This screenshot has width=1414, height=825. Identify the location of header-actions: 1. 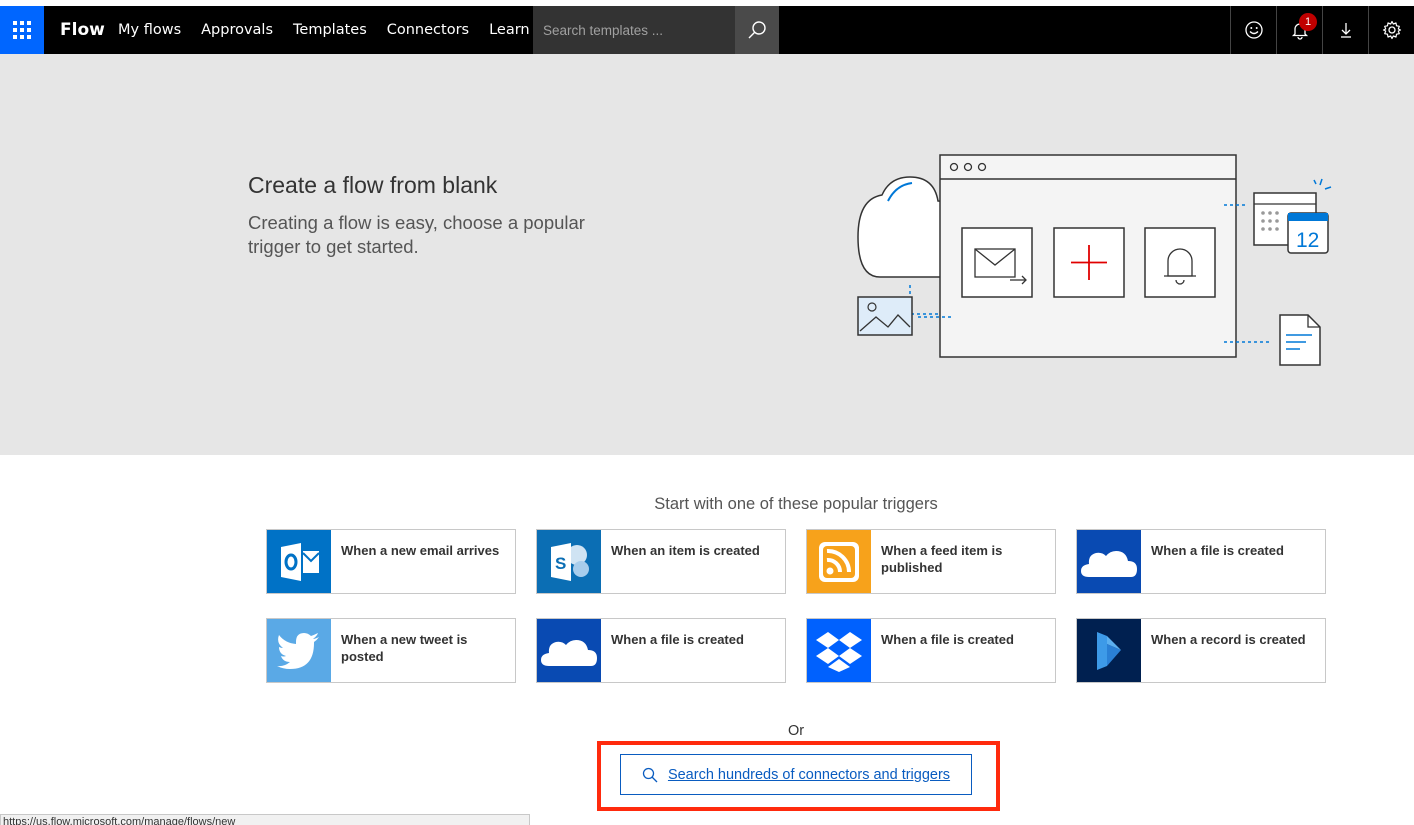
(1322, 30).